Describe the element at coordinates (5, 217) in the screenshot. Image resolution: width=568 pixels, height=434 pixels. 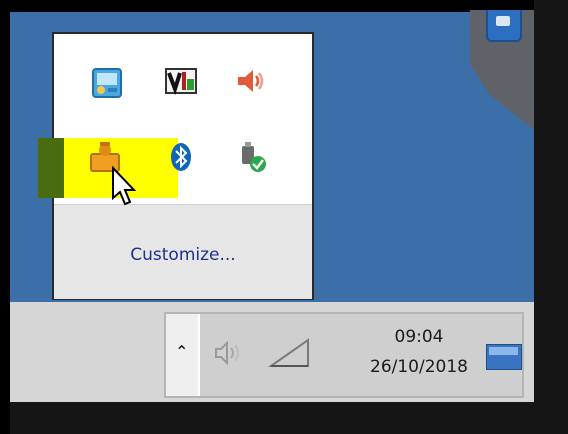
I see `screen-border-left` at that location.